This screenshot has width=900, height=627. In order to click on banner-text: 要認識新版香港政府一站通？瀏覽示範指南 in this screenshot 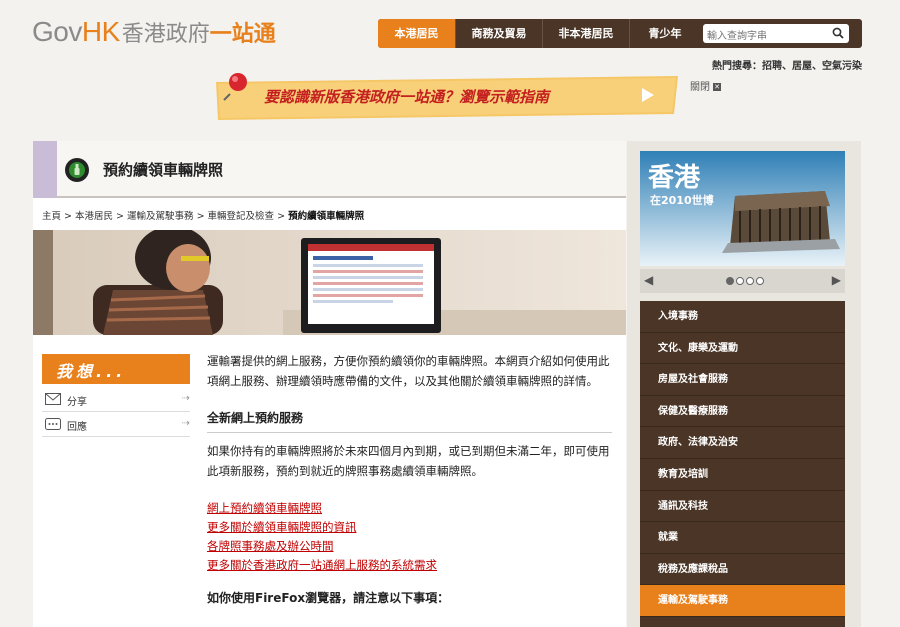, I will do `click(407, 97)`.